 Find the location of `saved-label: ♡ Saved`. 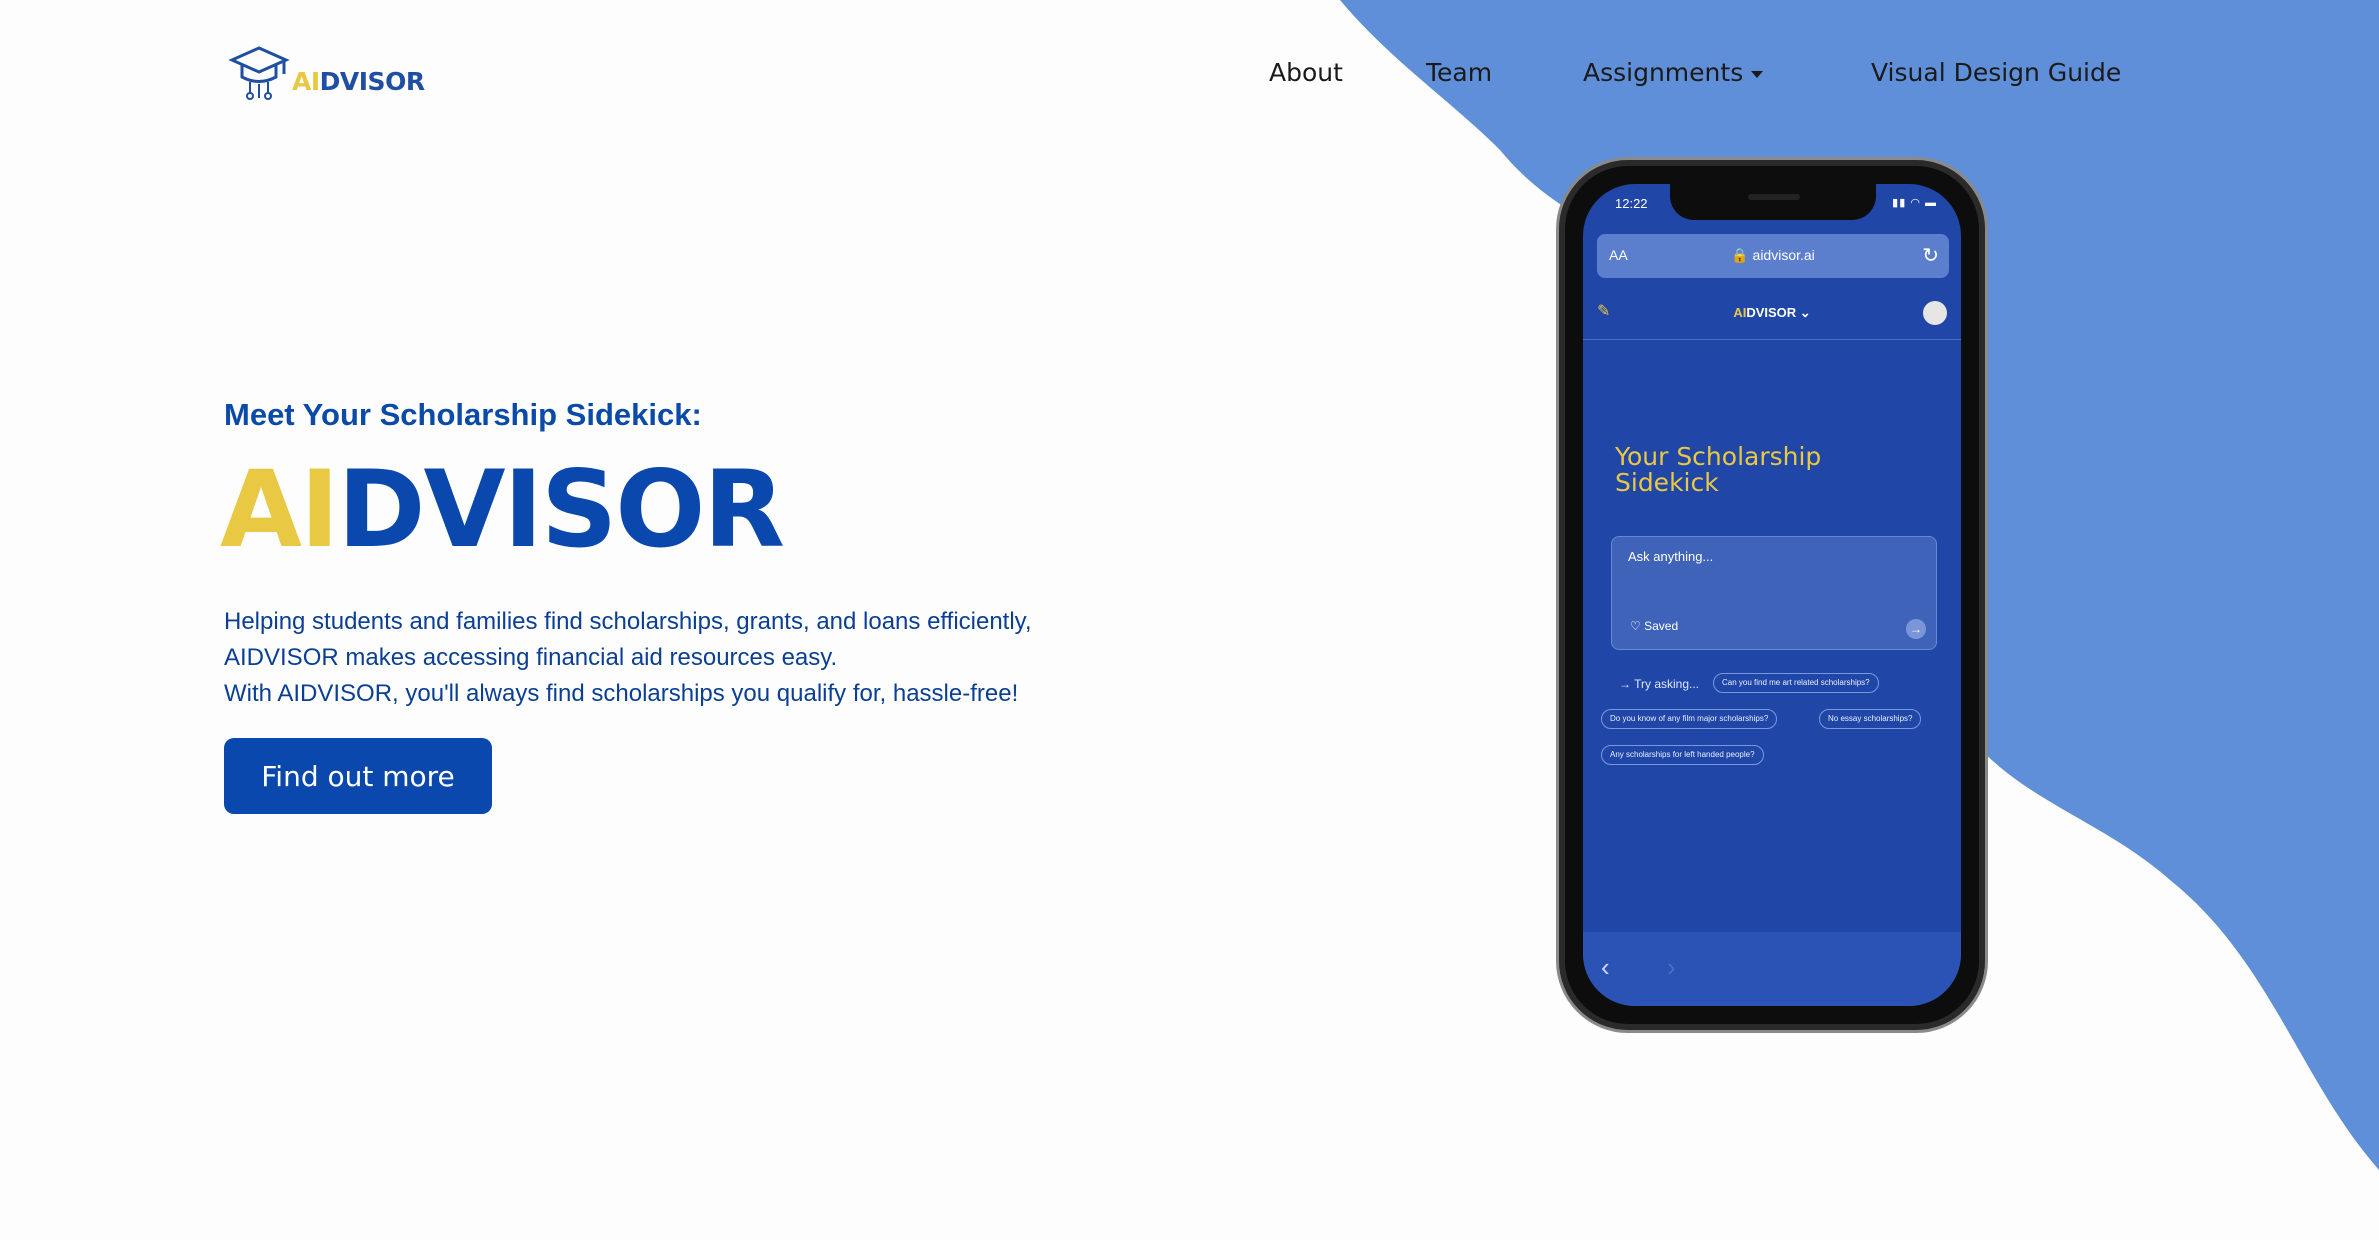

saved-label: ♡ Saved is located at coordinates (1654, 626).